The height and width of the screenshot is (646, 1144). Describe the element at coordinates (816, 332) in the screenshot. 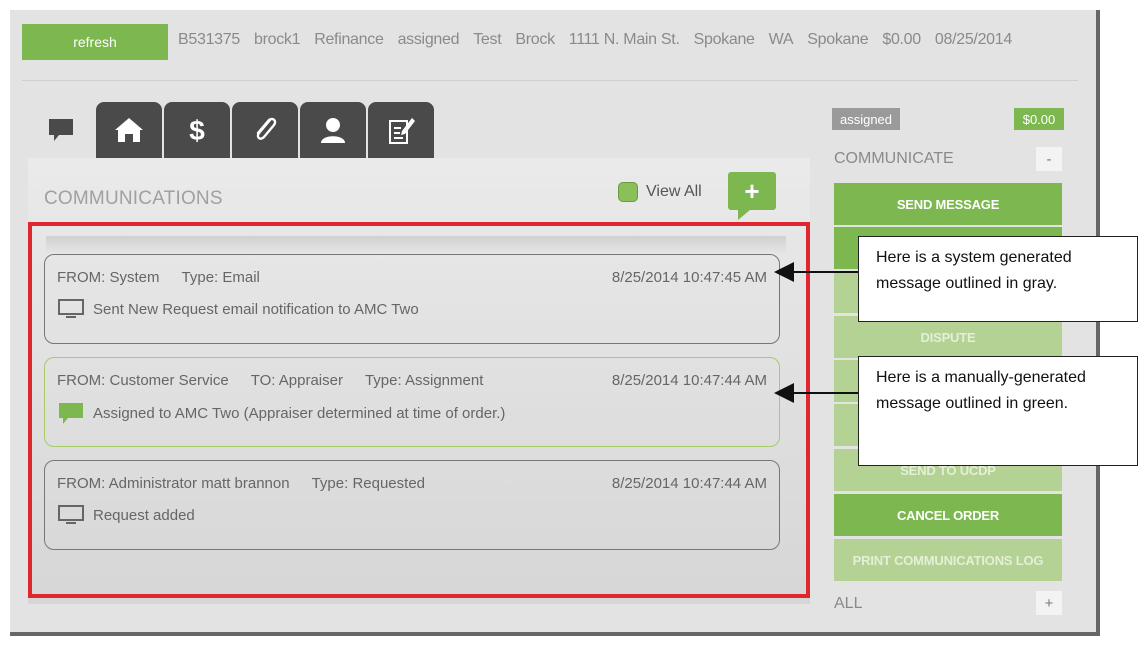

I see `callout-arrows` at that location.